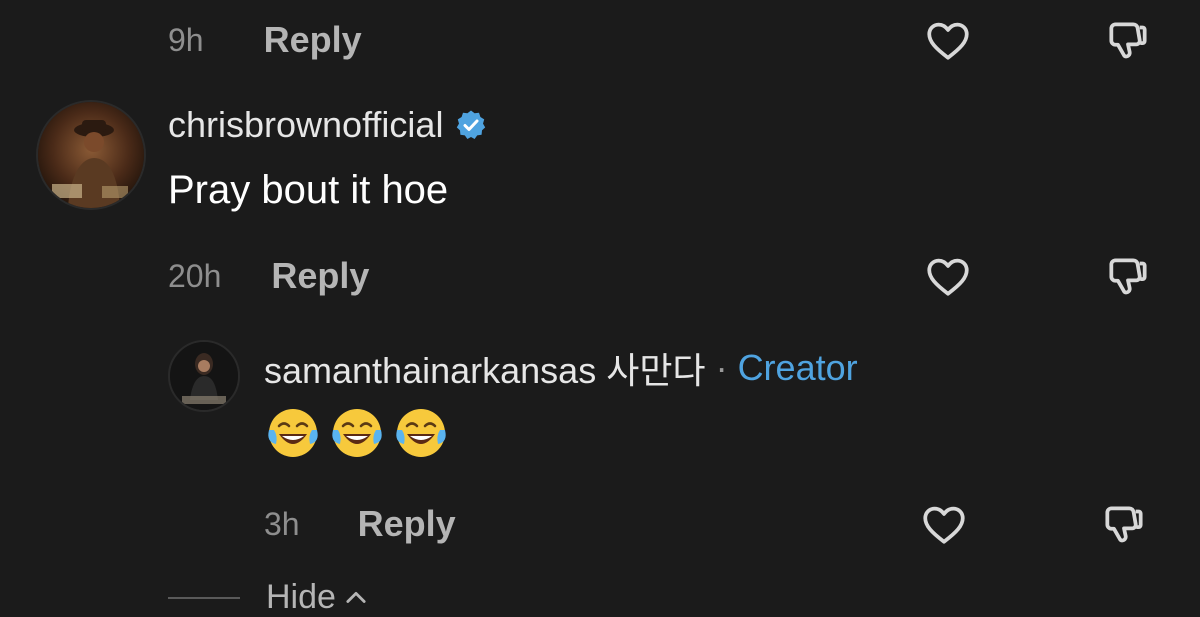 The width and height of the screenshot is (1200, 617). Describe the element at coordinates (282, 523) in the screenshot. I see `comment-timestamp: 3h` at that location.